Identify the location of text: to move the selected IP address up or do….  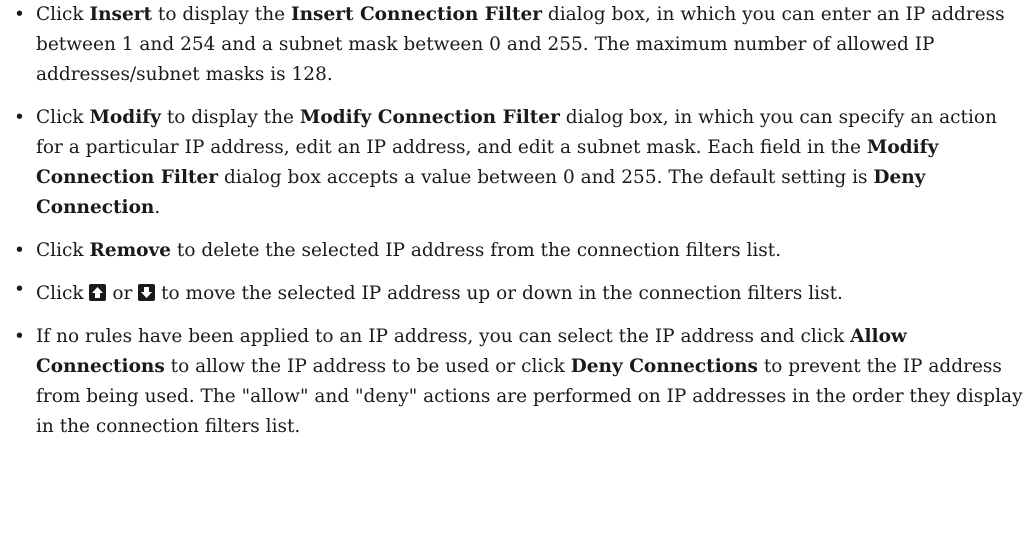
(499, 293).